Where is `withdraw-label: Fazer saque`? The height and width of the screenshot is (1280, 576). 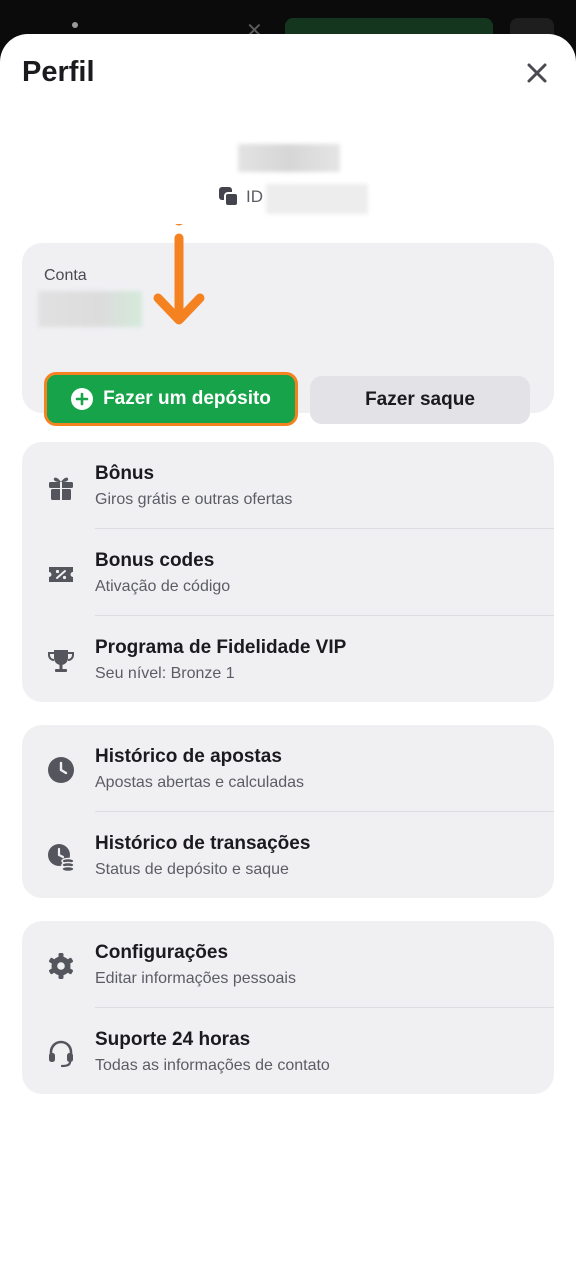
withdraw-label: Fazer saque is located at coordinates (420, 399).